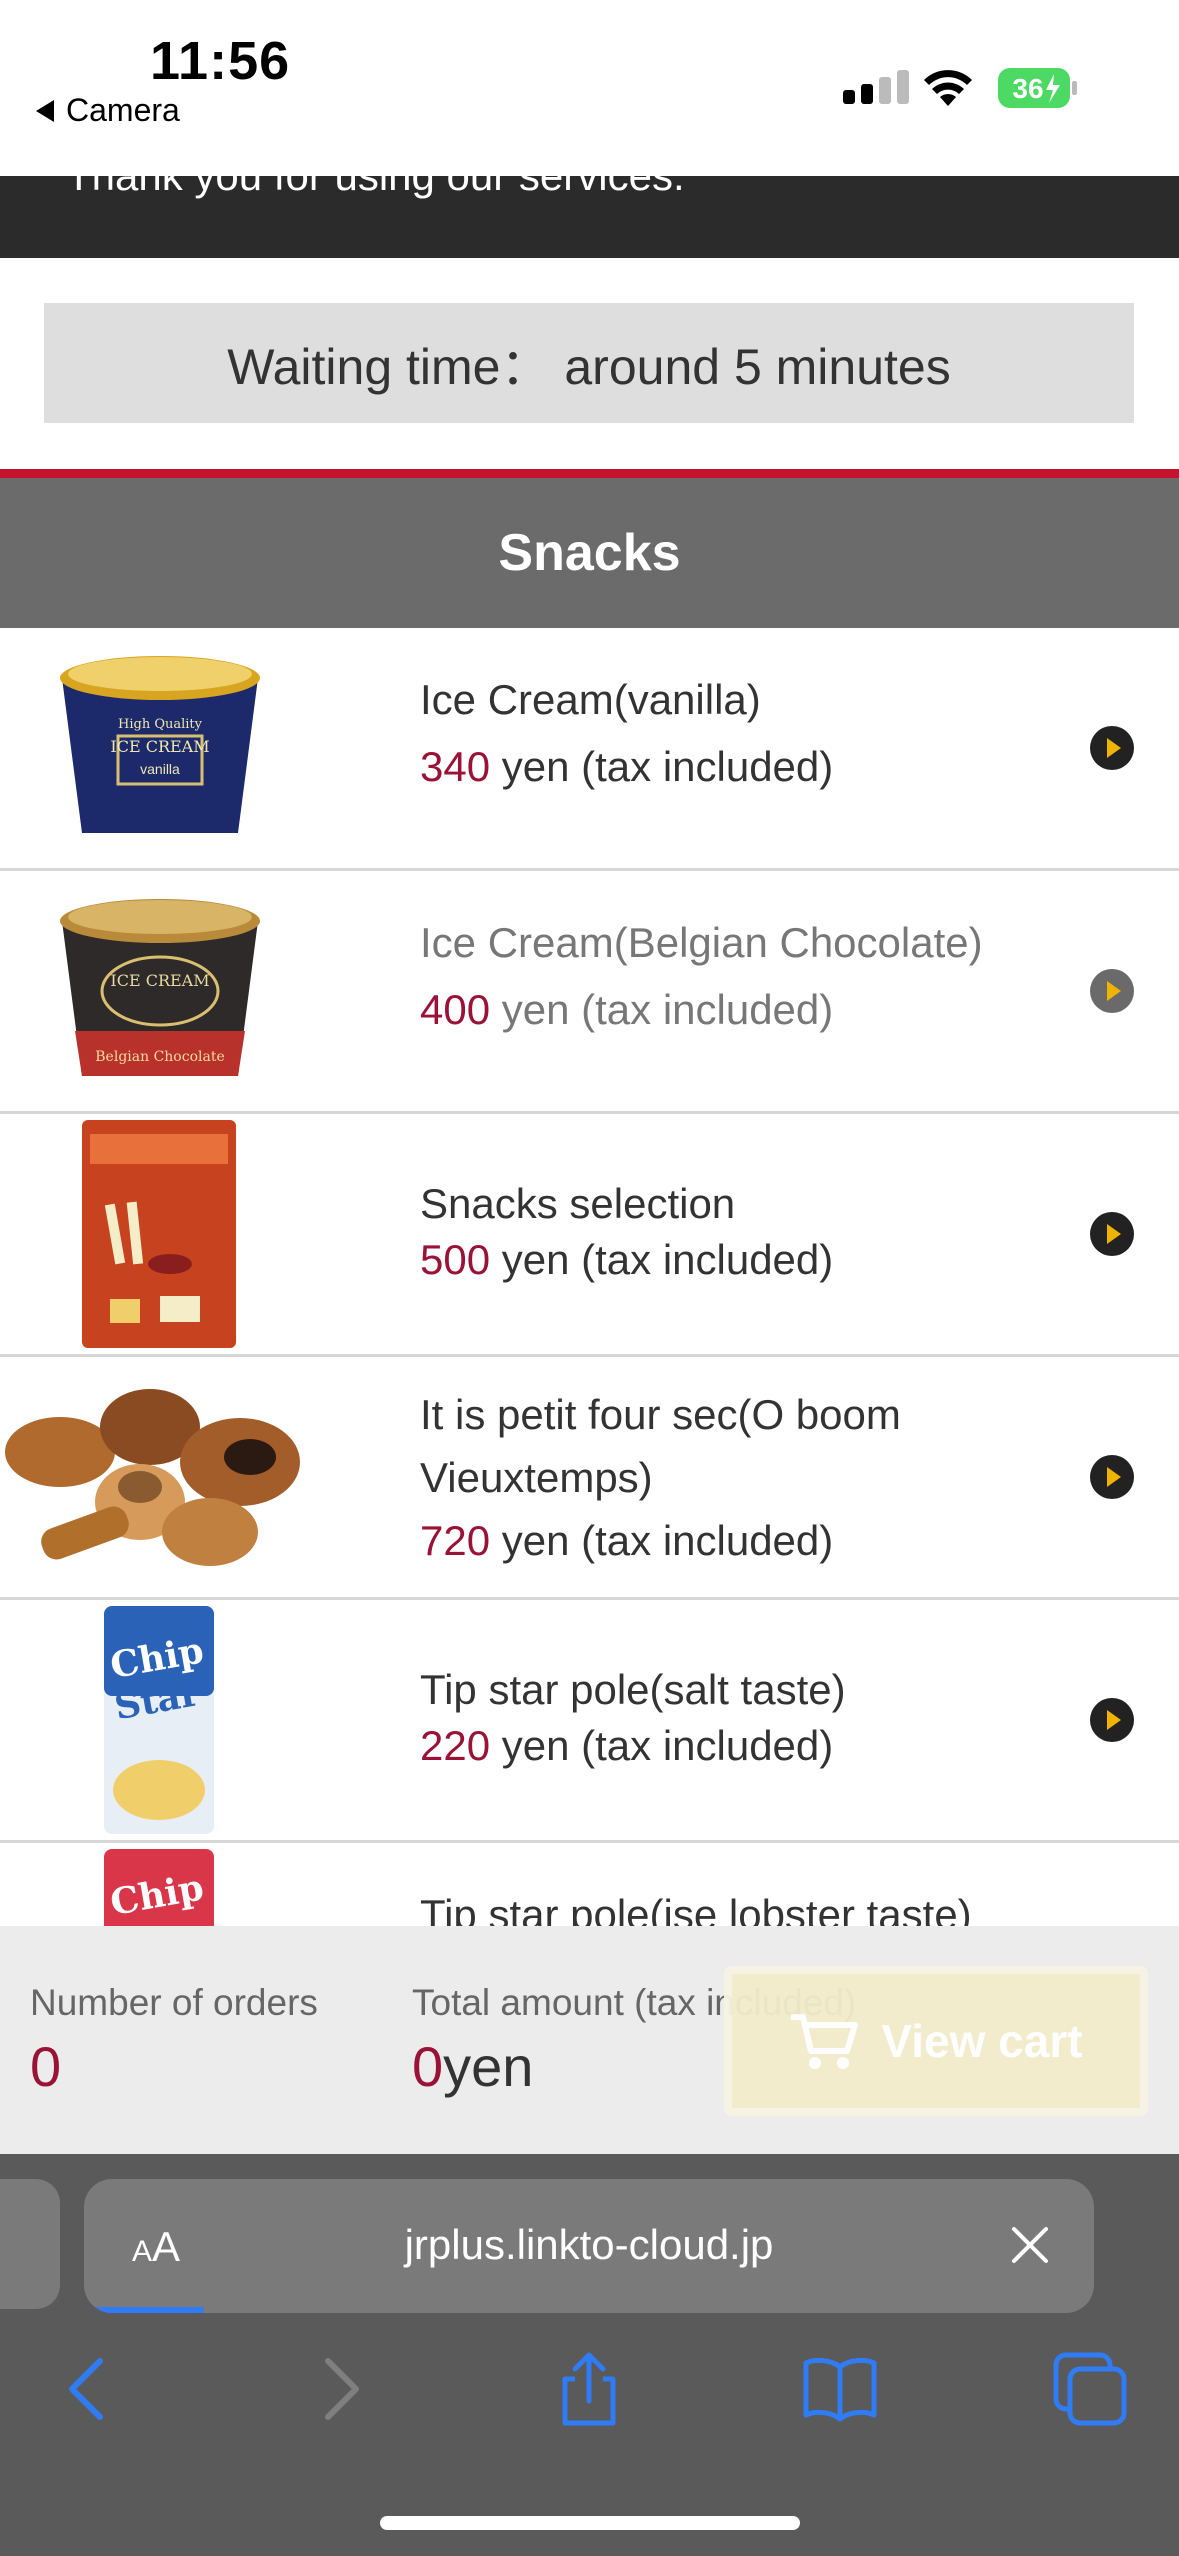 The image size is (1179, 2556). What do you see at coordinates (876, 87) in the screenshot?
I see `cellular-signal-icon` at bounding box center [876, 87].